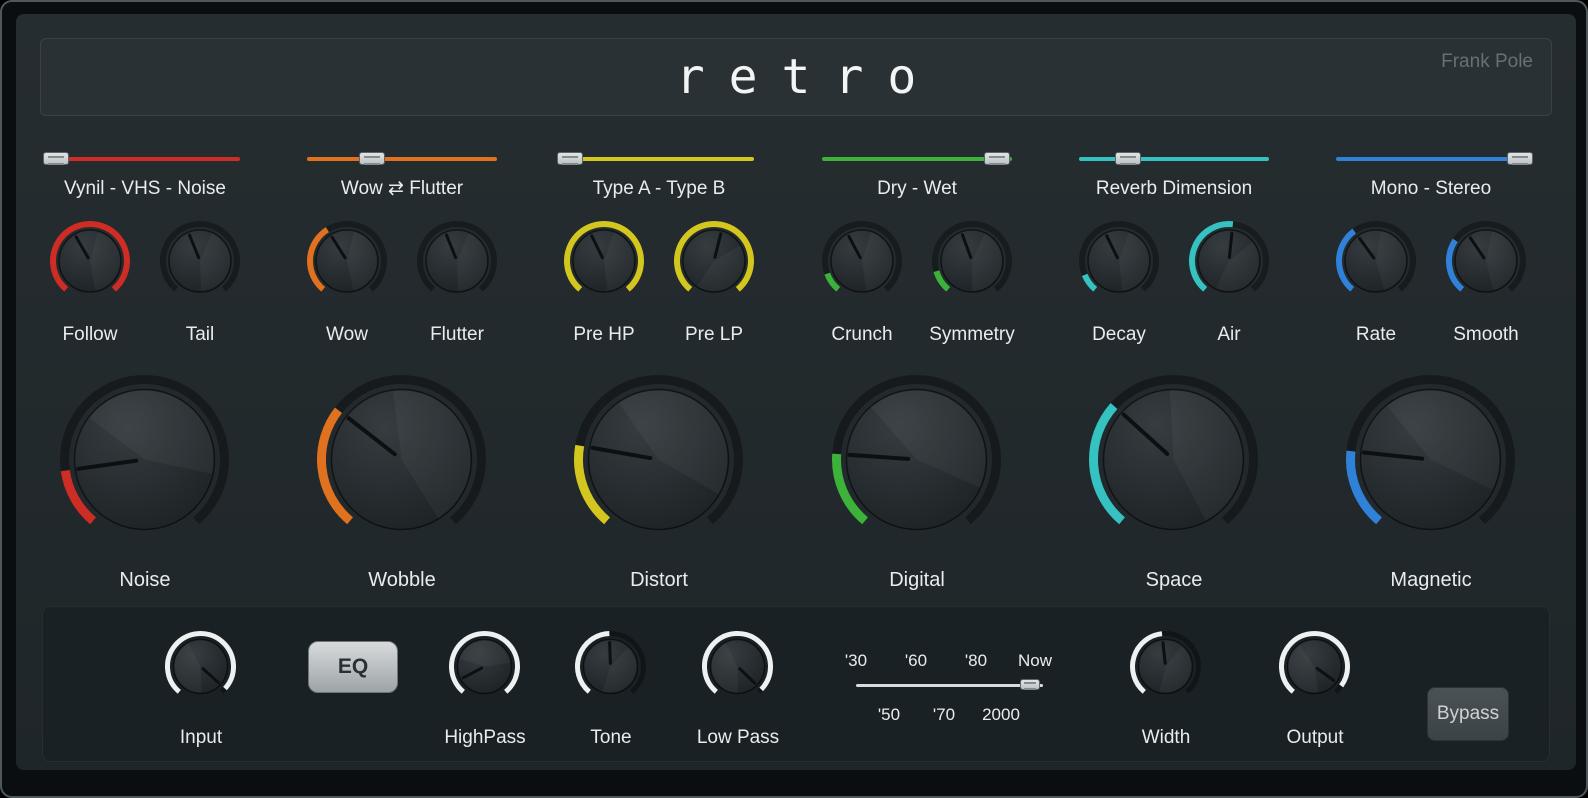 Image resolution: width=1588 pixels, height=798 pixels. Describe the element at coordinates (457, 334) in the screenshot. I see `knob-label: Flutter` at that location.